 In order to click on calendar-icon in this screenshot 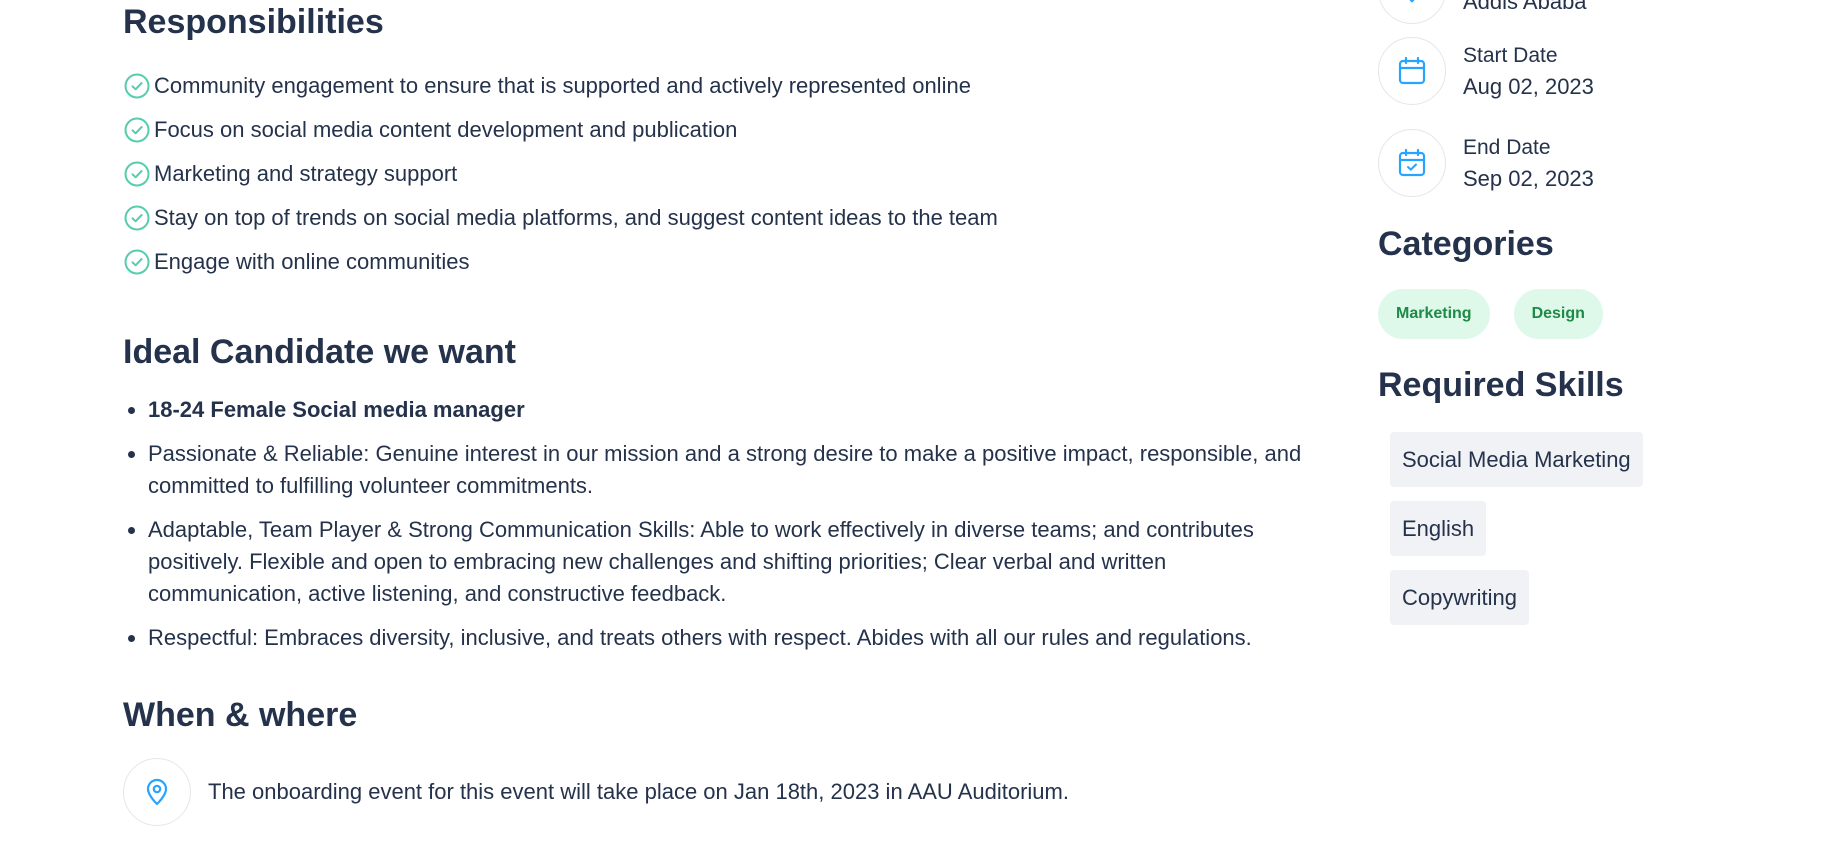, I will do `click(1412, 71)`.